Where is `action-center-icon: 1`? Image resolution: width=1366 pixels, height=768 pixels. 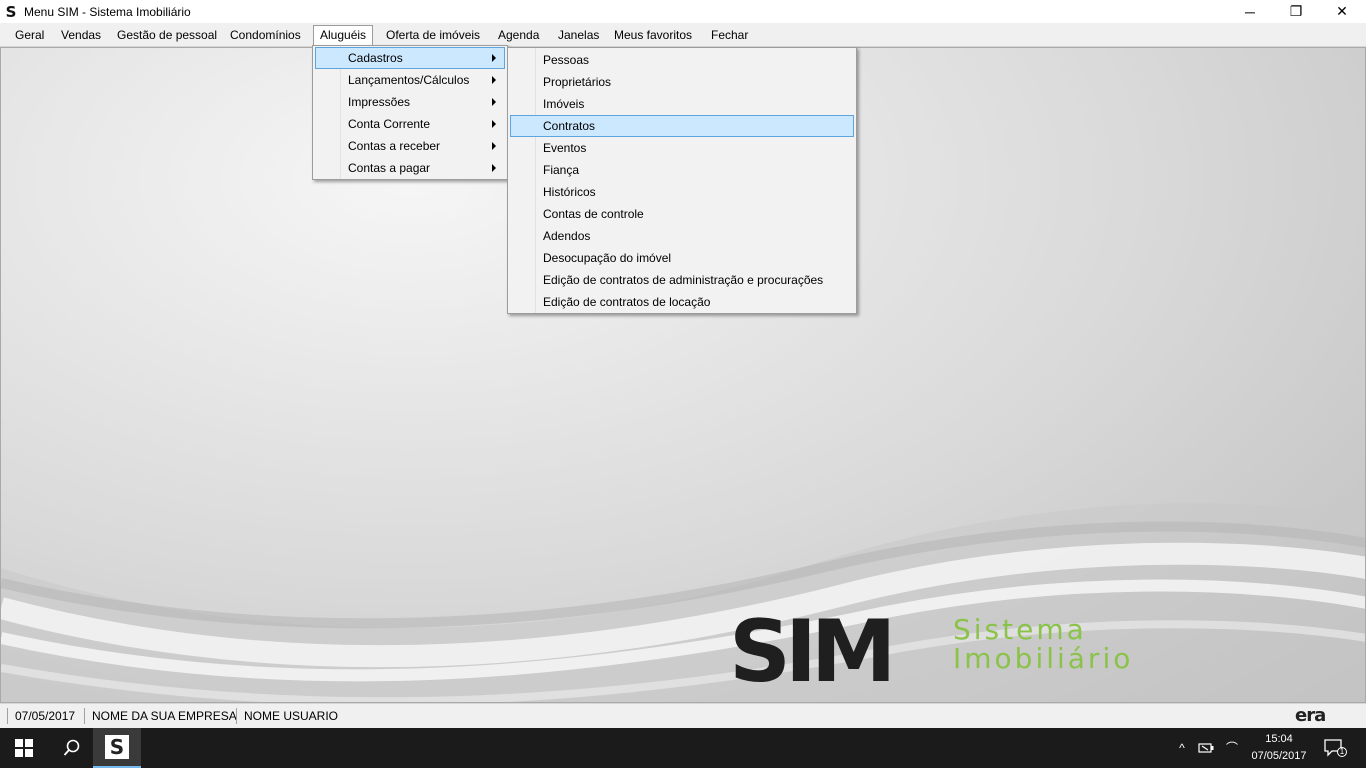 action-center-icon: 1 is located at coordinates (1335, 748).